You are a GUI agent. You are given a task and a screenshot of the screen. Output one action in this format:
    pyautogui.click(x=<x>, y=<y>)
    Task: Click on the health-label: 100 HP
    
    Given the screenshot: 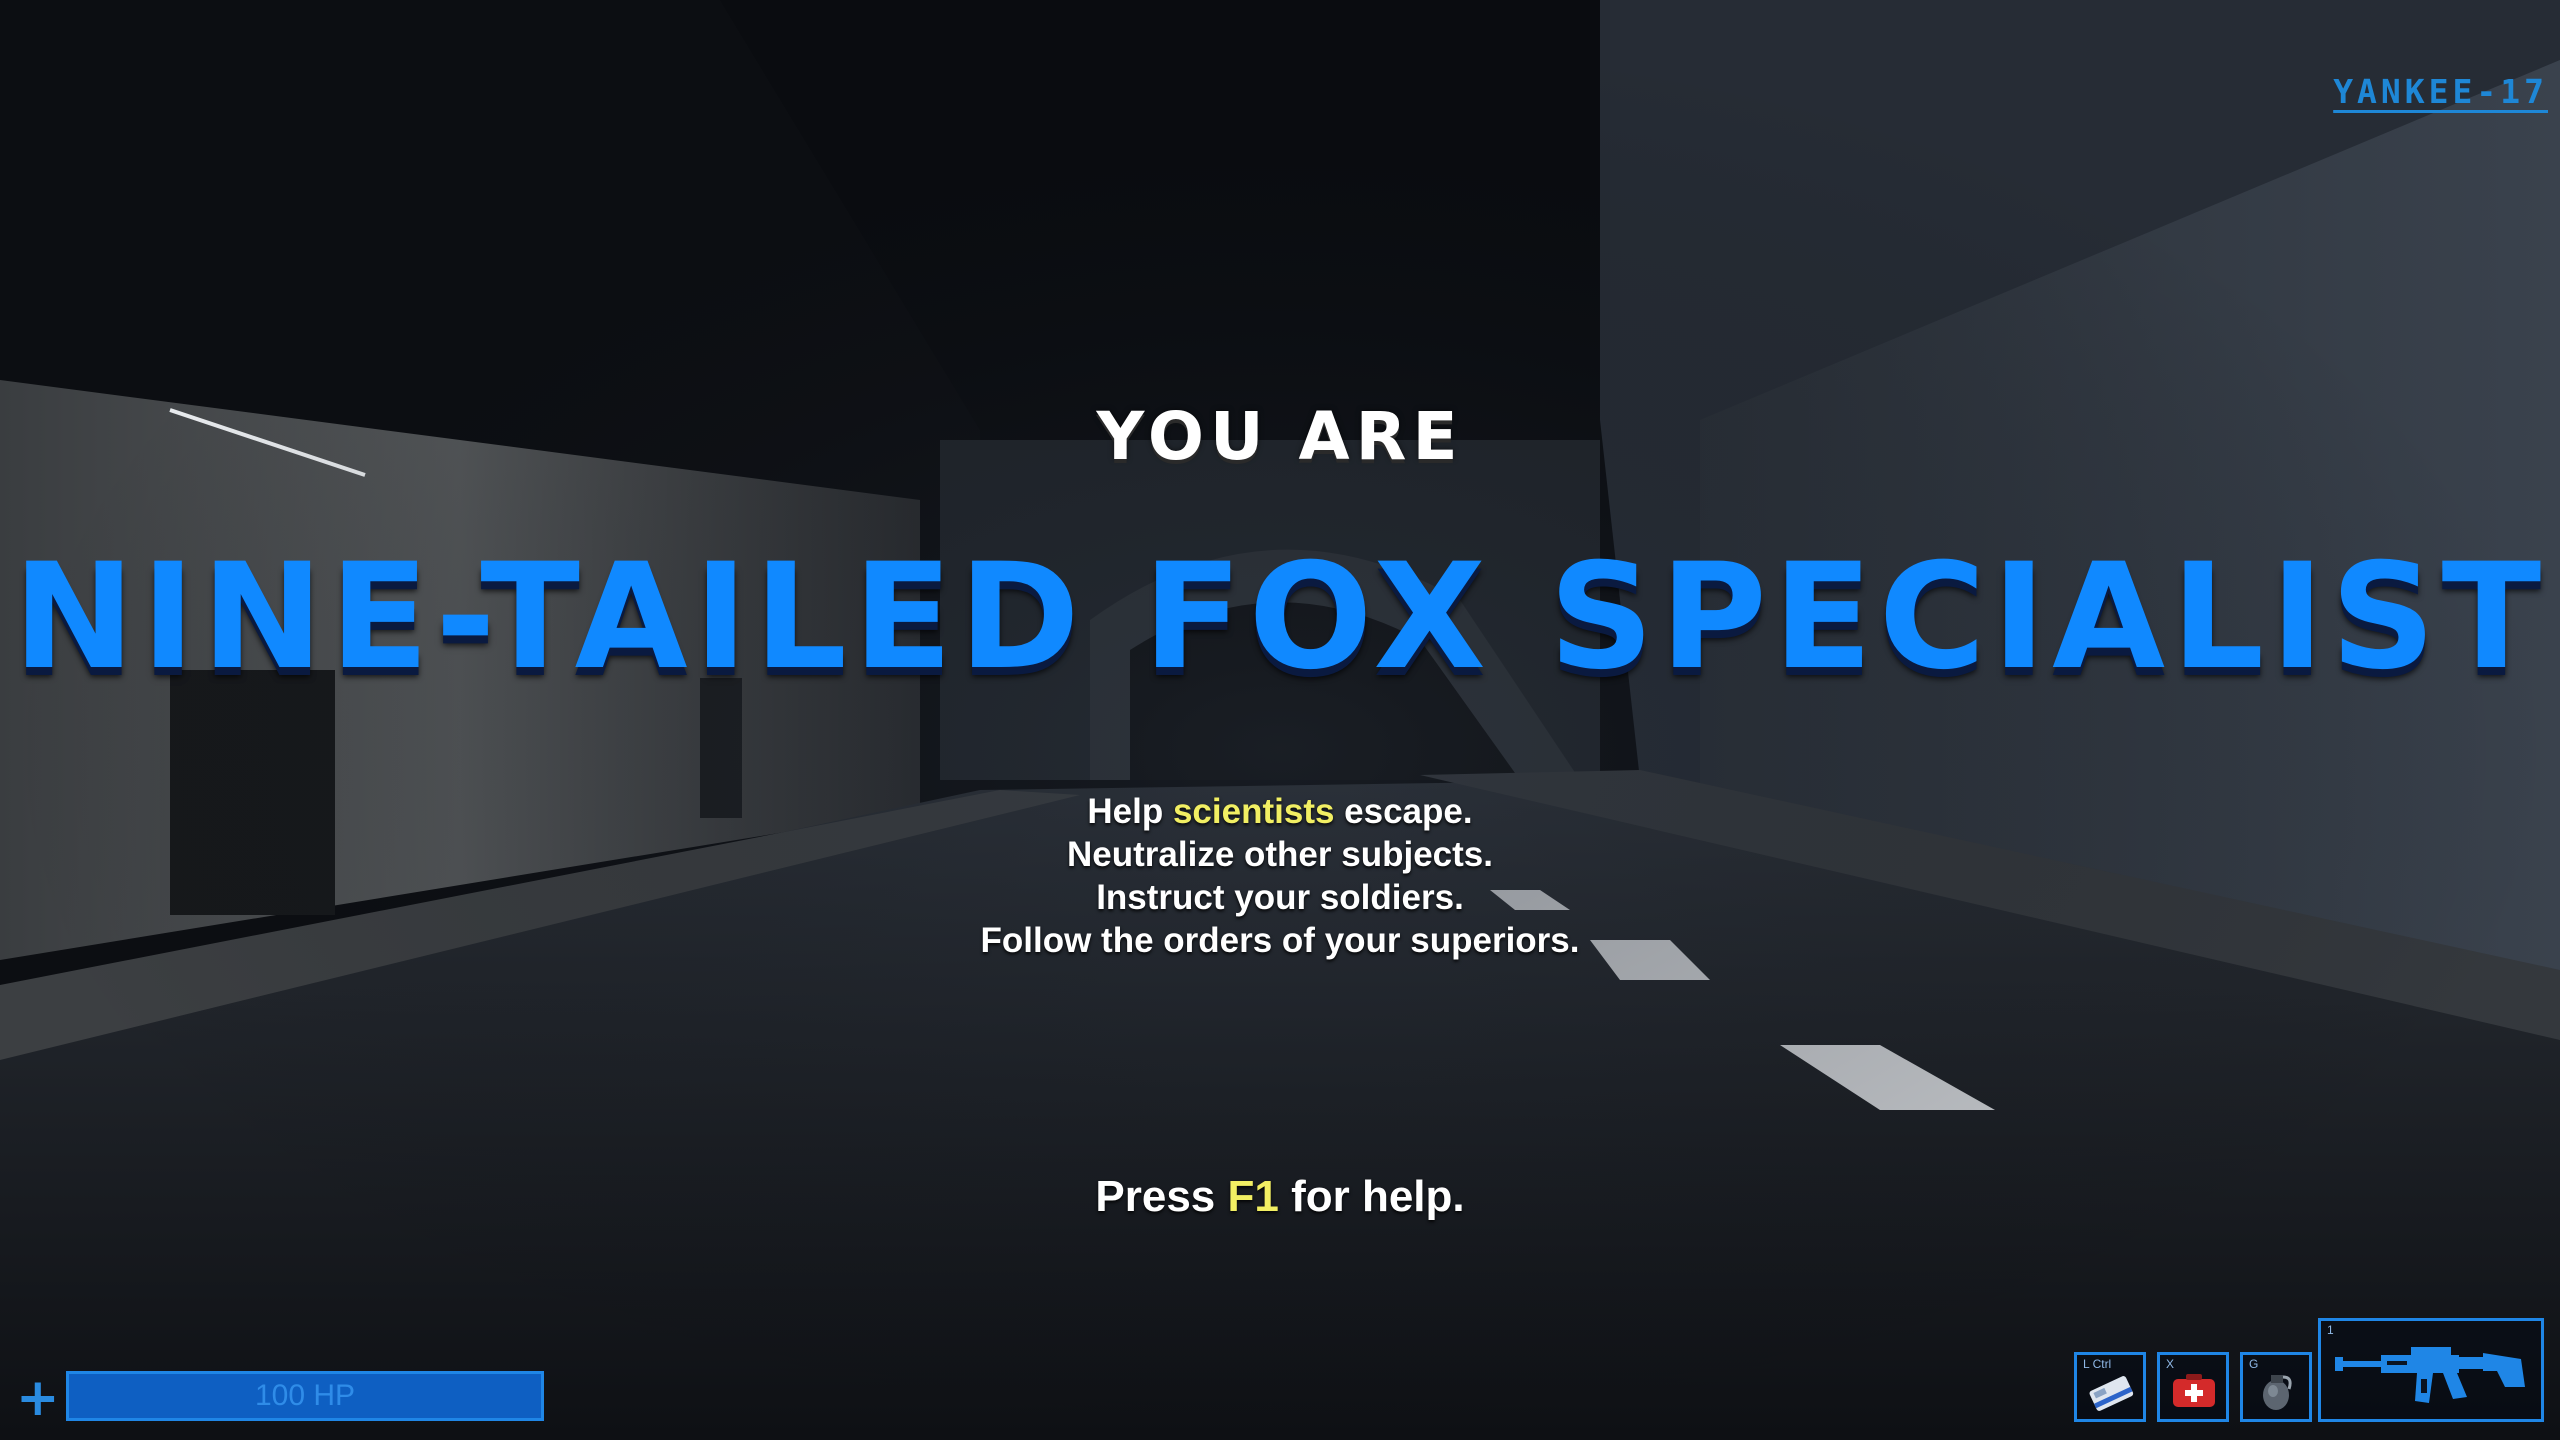 What is the action you would take?
    pyautogui.click(x=305, y=1395)
    